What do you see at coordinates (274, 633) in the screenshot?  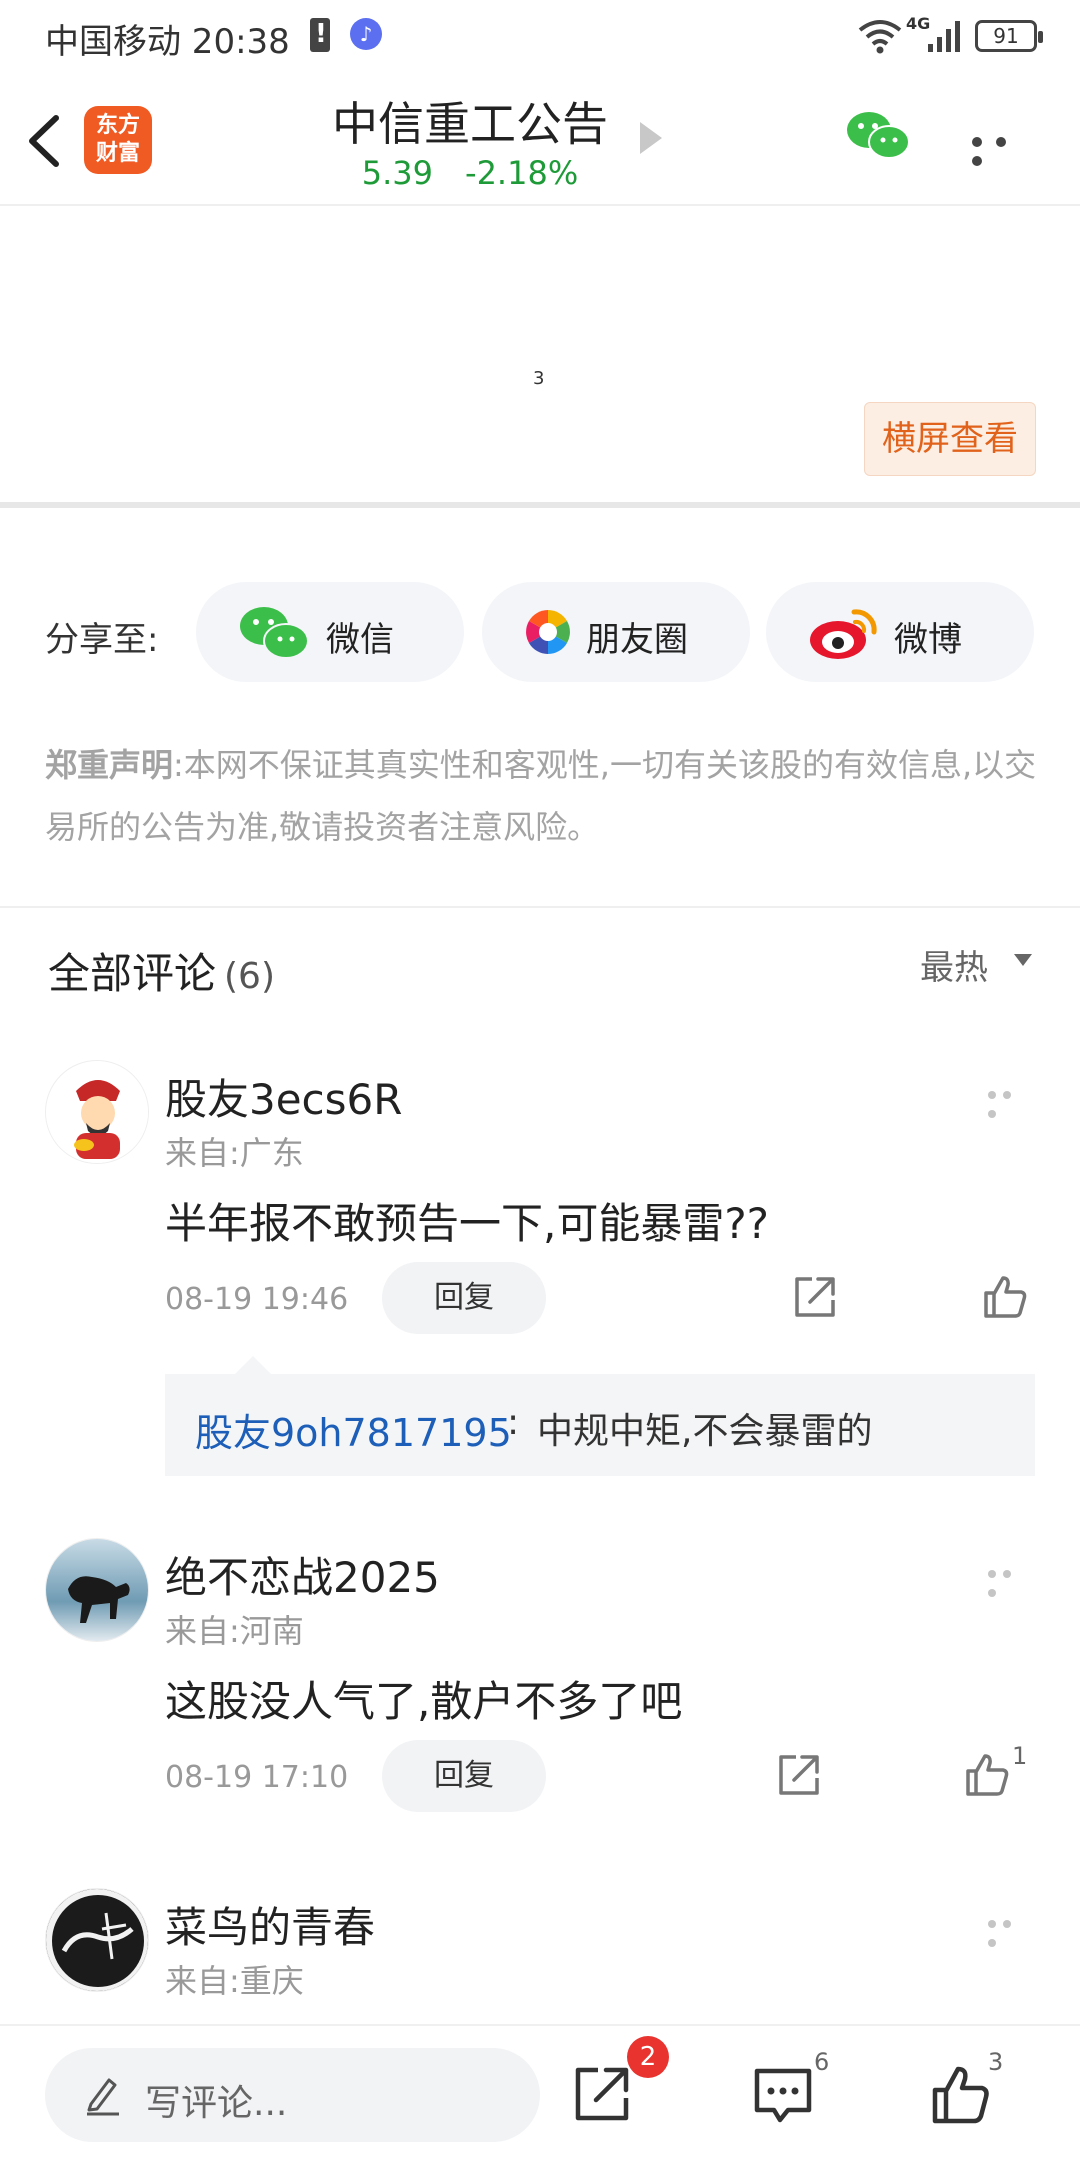 I see `wechat-icon` at bounding box center [274, 633].